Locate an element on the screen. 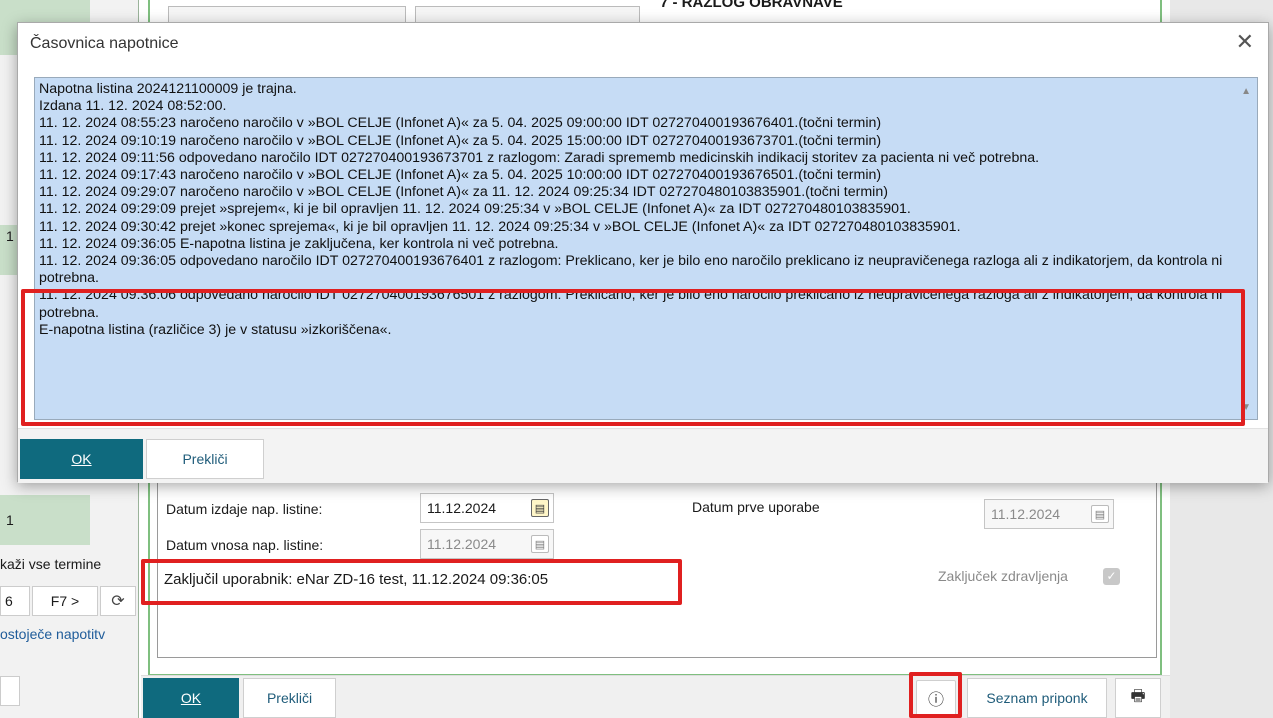 The height and width of the screenshot is (718, 1273). left-number-a: 1 is located at coordinates (10, 236).